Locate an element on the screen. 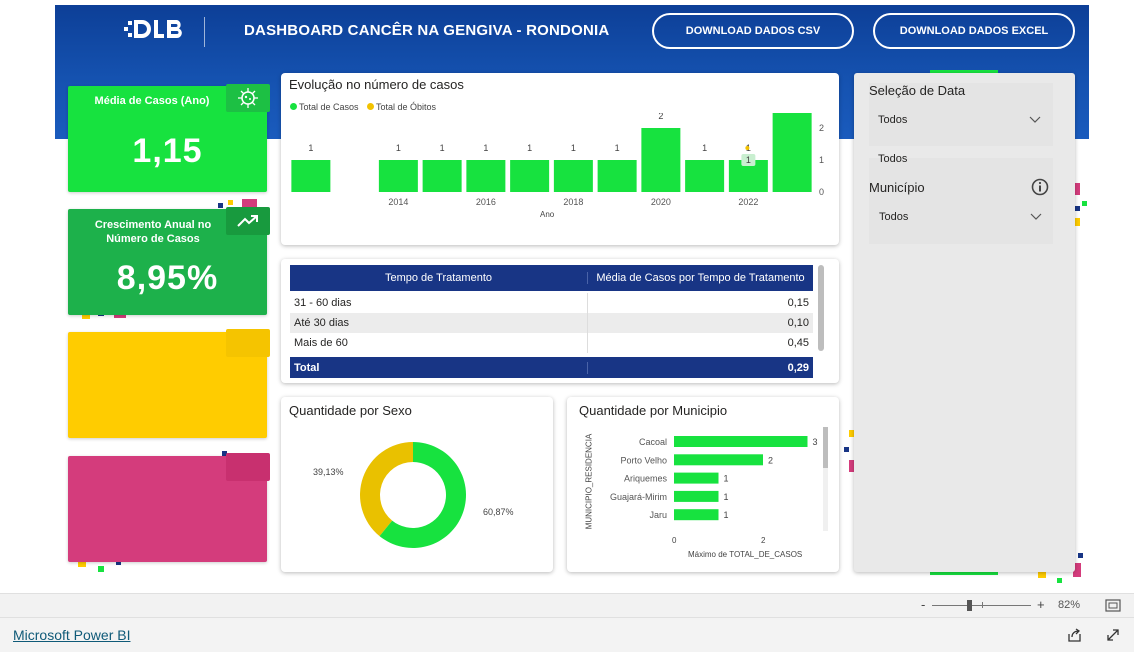  sexo-donut-chart is located at coordinates (413, 495).